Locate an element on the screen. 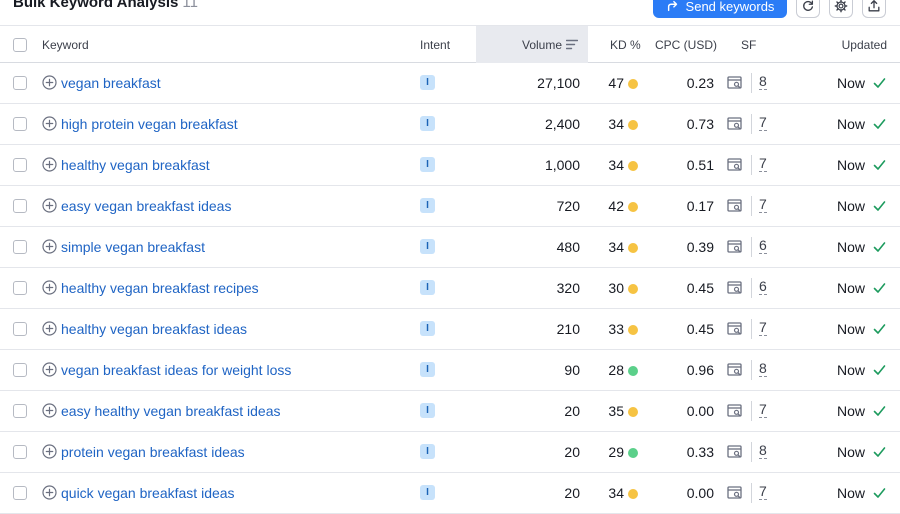  column-kd: KD % is located at coordinates (625, 45).